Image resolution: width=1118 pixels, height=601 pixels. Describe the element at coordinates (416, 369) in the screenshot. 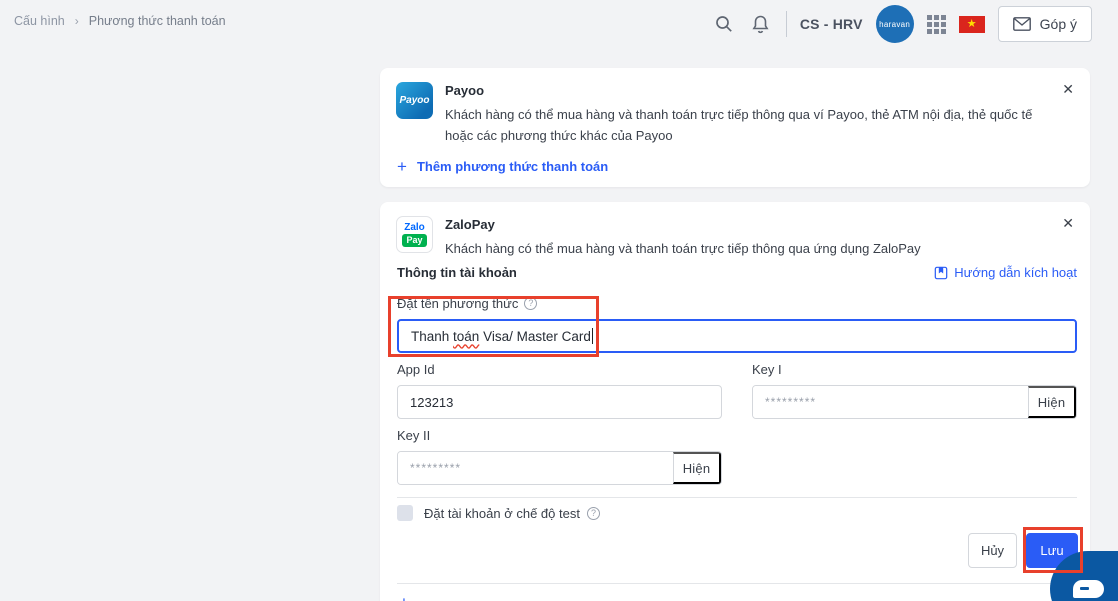

I see `app-id-label: App Id` at that location.